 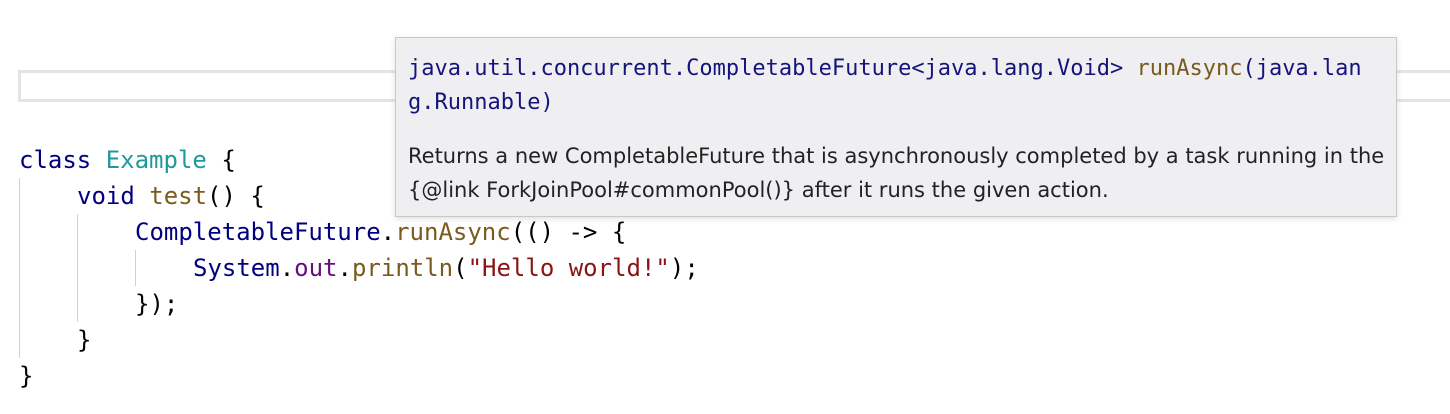 I want to click on method-params: () {, so click(x=236, y=196).